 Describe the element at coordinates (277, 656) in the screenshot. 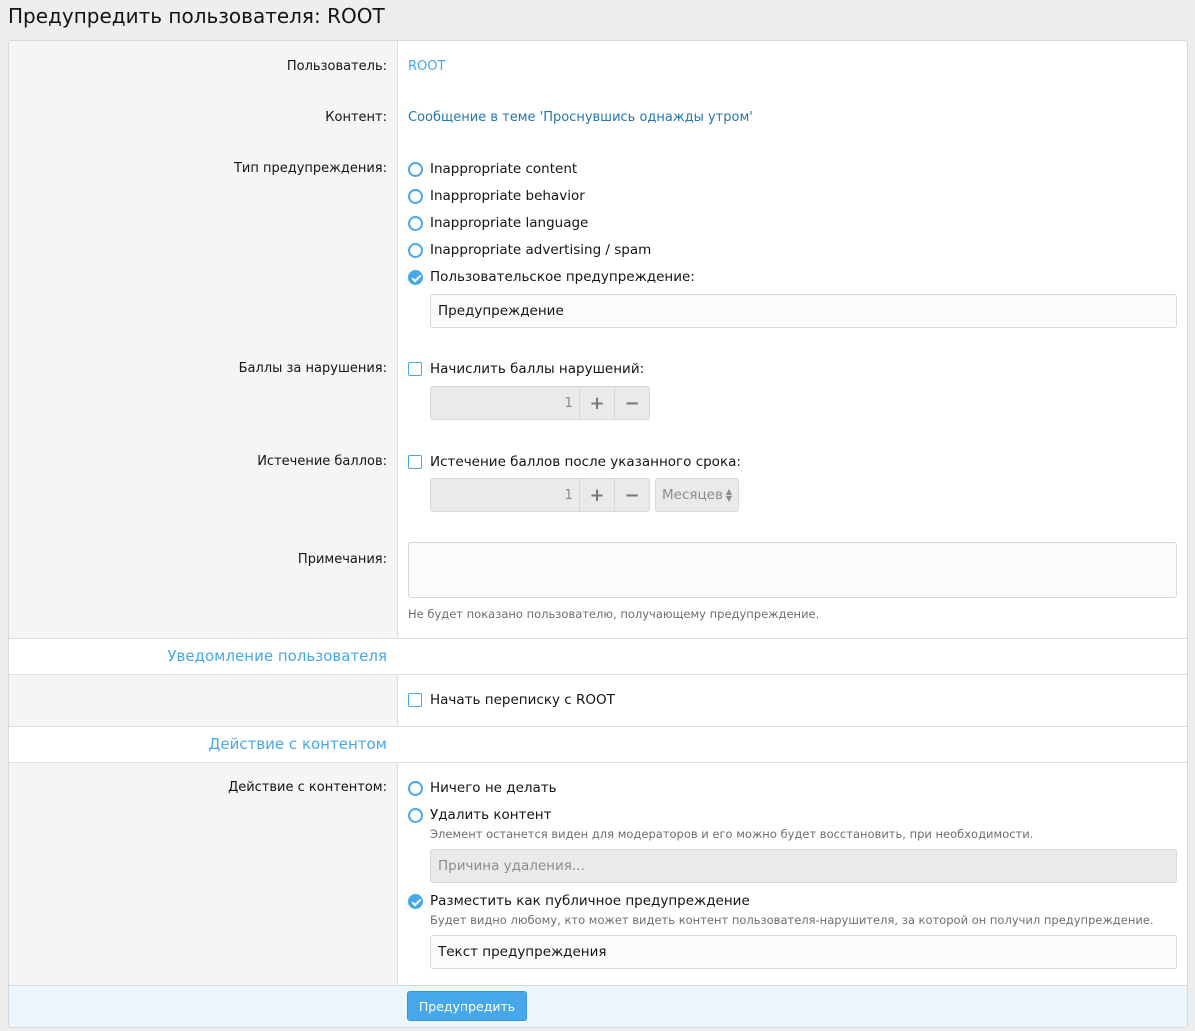

I see `notify-section-heading: Уведомление пользователя` at that location.